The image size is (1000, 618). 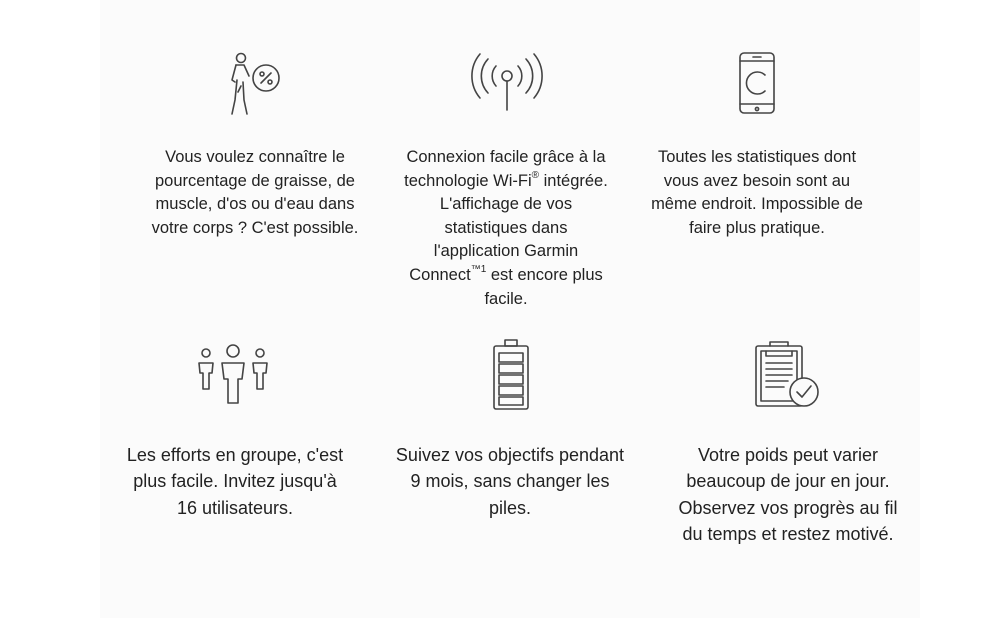 I want to click on body-line-1: Vous voulez connaître le, so click(x=255, y=157).